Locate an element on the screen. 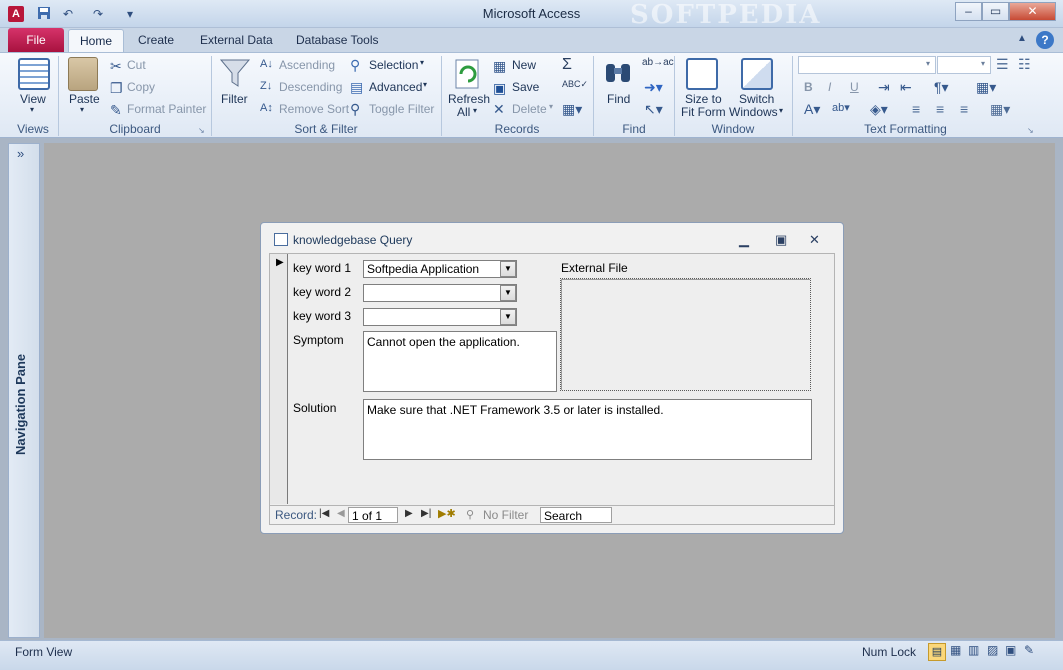 The height and width of the screenshot is (670, 1063). switch-windows-dropdown-icon: ▾ is located at coordinates (781, 110).